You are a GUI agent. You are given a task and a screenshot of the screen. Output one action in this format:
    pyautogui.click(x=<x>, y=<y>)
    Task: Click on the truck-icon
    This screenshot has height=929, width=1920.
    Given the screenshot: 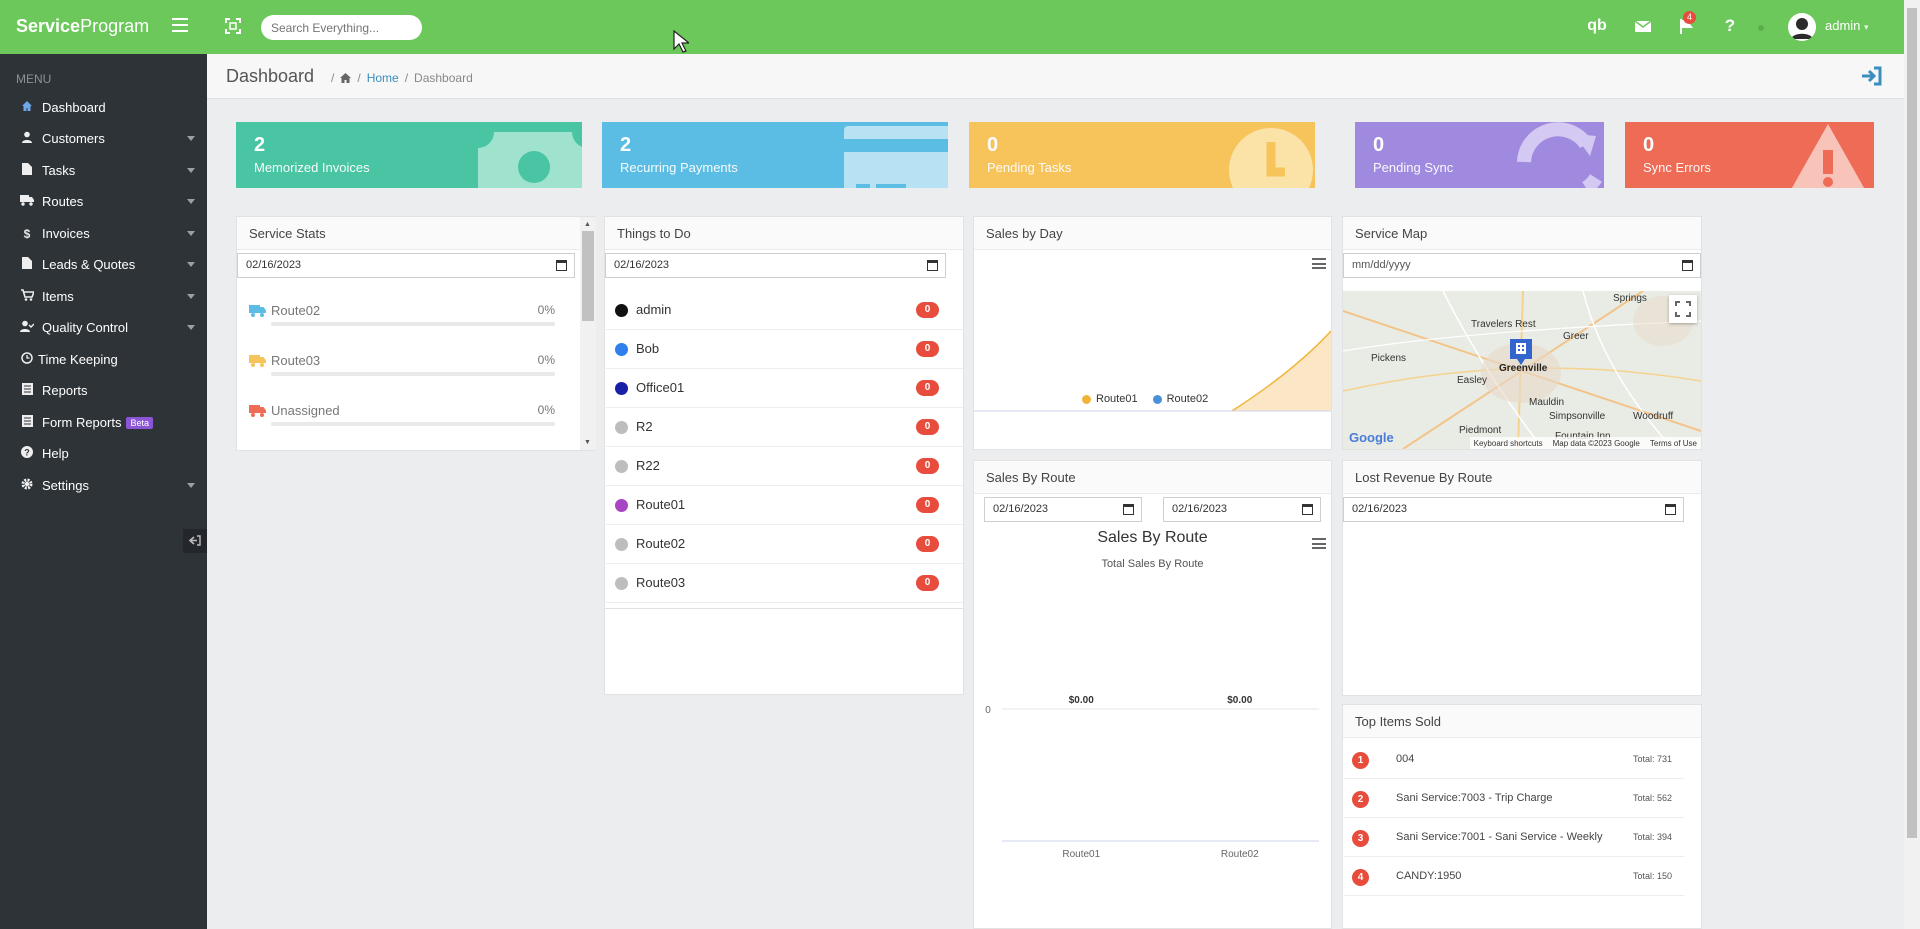 What is the action you would take?
    pyautogui.click(x=257, y=361)
    